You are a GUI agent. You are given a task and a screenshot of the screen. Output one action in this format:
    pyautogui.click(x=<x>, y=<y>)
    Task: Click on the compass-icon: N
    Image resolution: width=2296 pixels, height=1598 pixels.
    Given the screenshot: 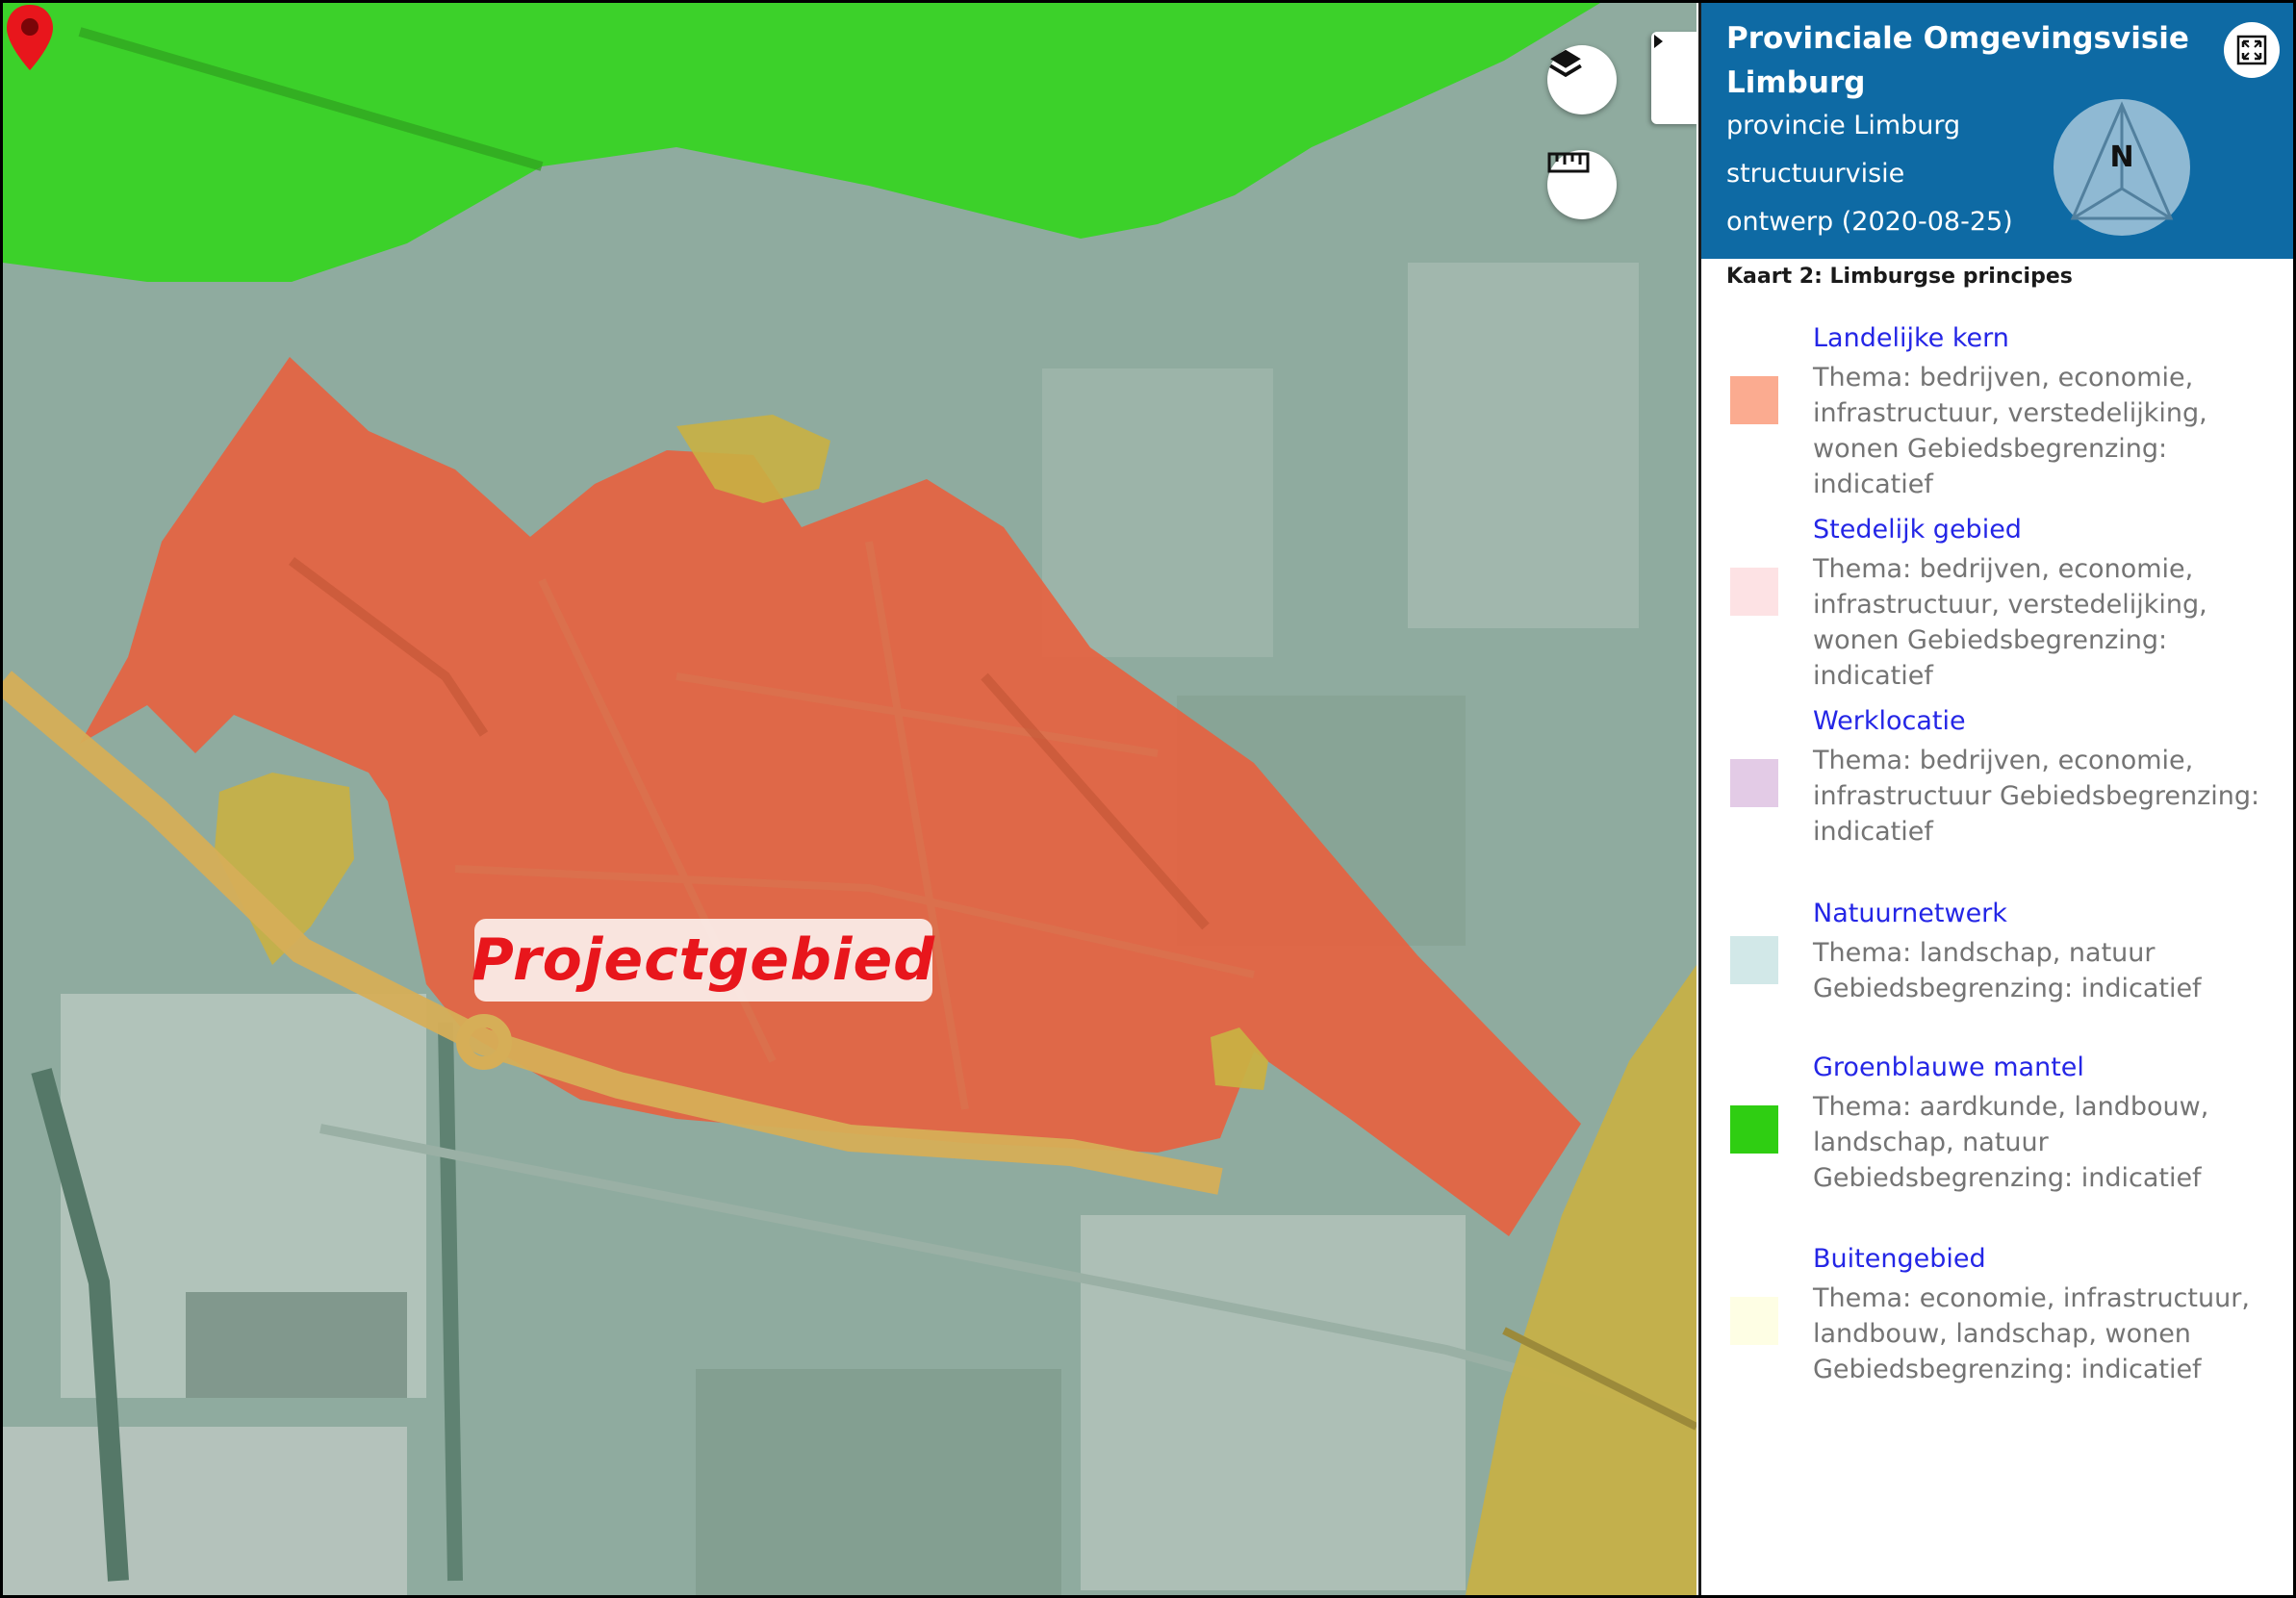 What is the action you would take?
    pyautogui.click(x=2122, y=168)
    